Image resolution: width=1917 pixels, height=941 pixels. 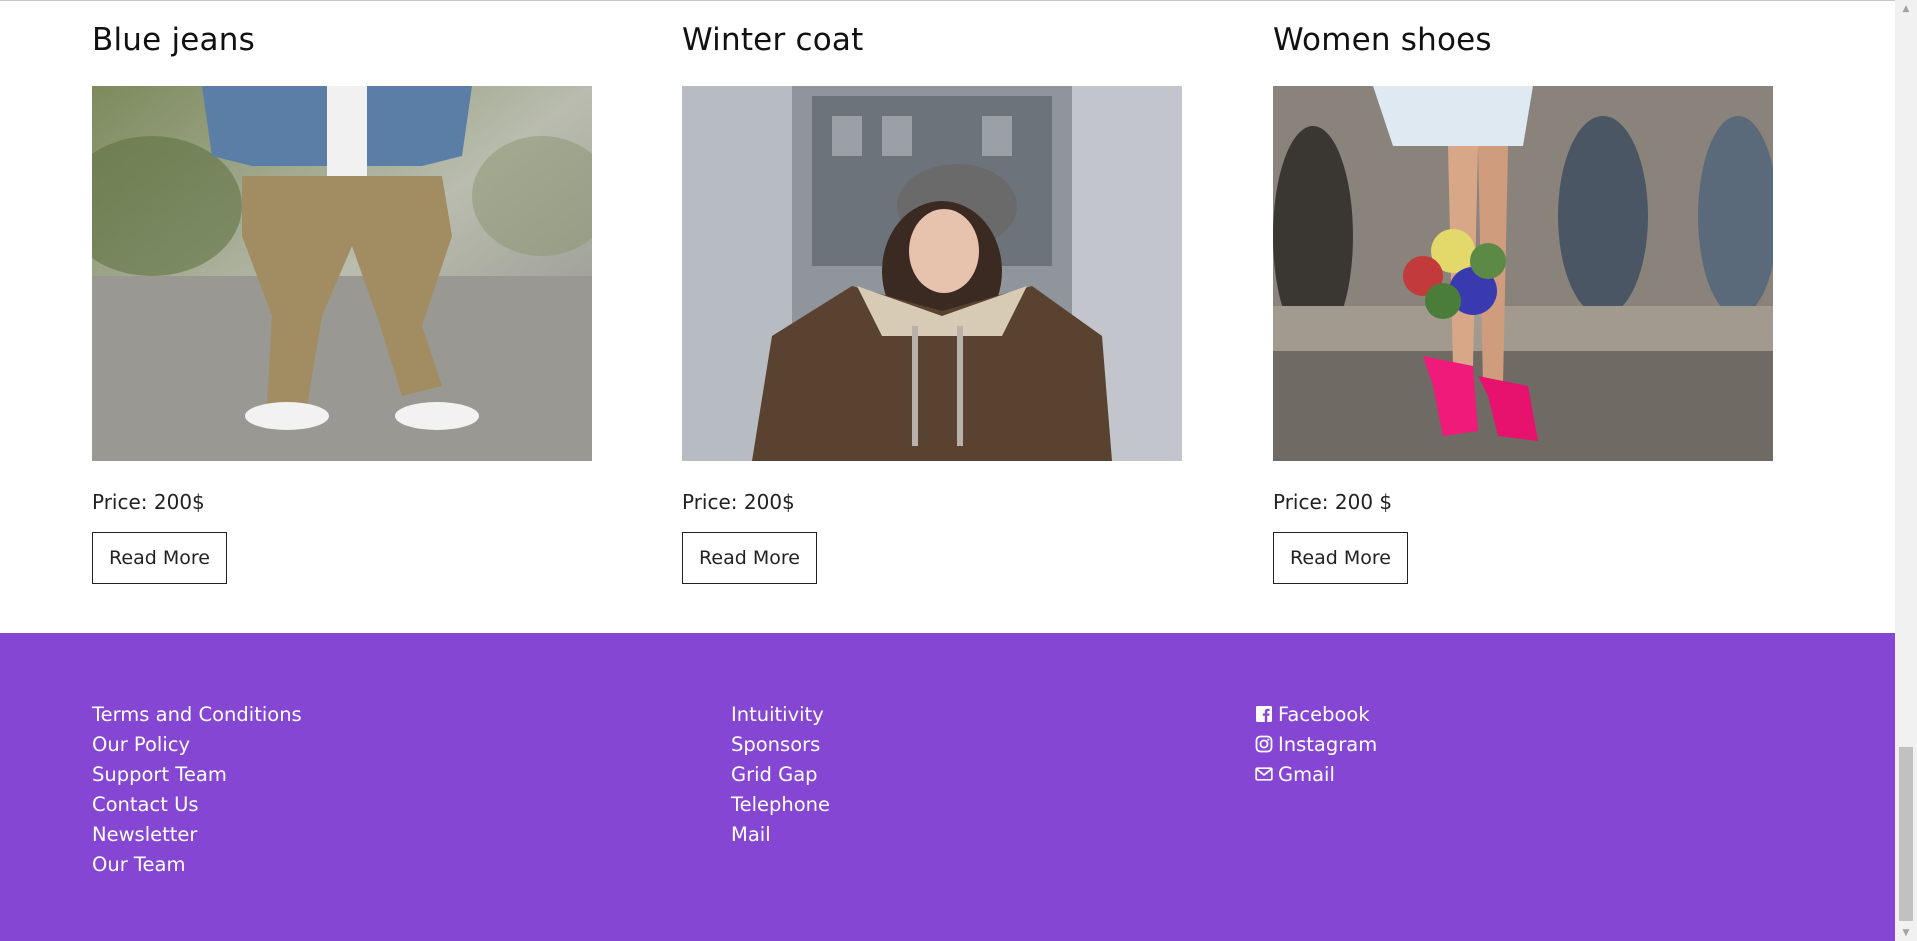 I want to click on footer-link-telephone: Telephone, so click(x=780, y=804).